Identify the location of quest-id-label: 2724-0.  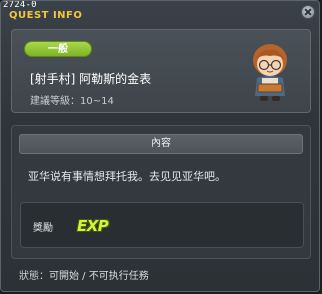
(20, 5).